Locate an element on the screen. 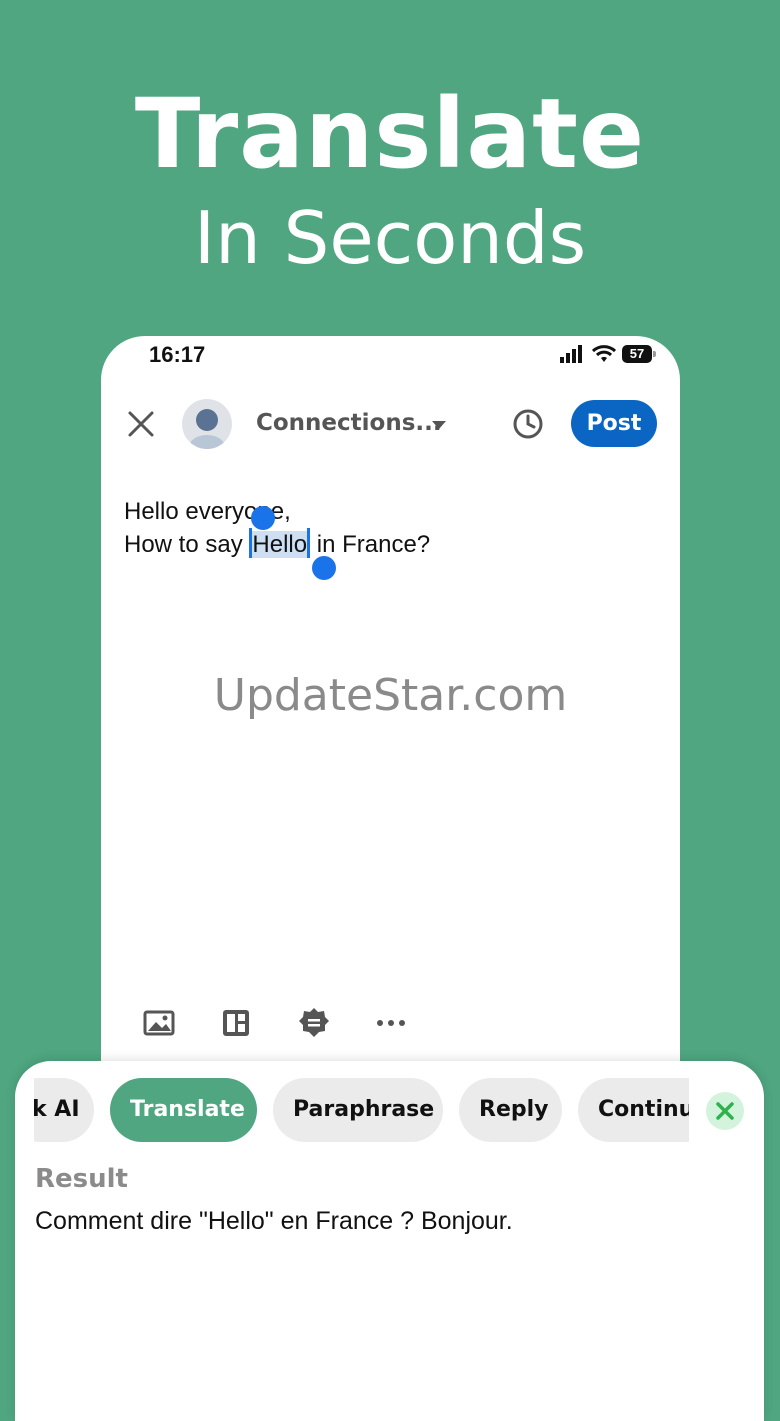 The image size is (780, 1421). selected-text: Hello is located at coordinates (280, 544).